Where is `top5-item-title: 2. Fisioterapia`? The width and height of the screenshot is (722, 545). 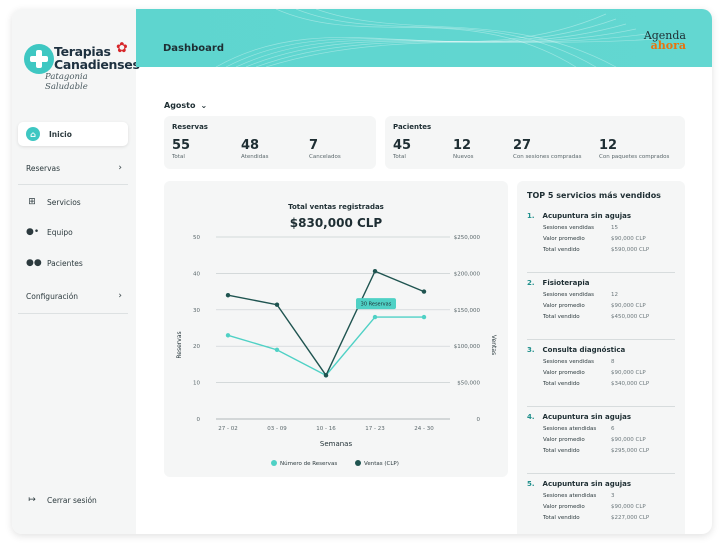
top5-item-title: 2. Fisioterapia is located at coordinates (601, 283).